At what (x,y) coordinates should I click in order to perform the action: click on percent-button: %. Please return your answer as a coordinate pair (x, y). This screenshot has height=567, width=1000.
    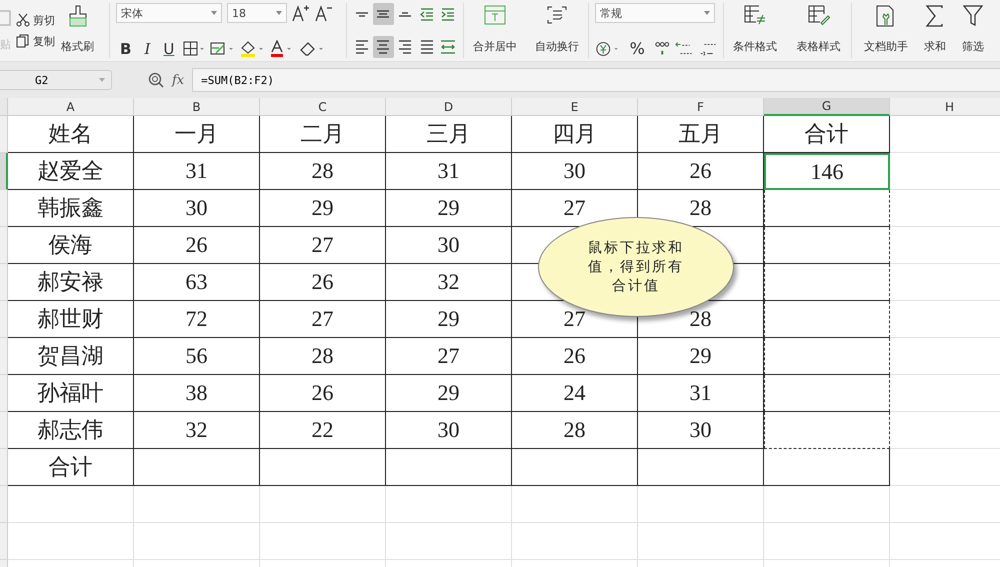
    Looking at the image, I should click on (637, 48).